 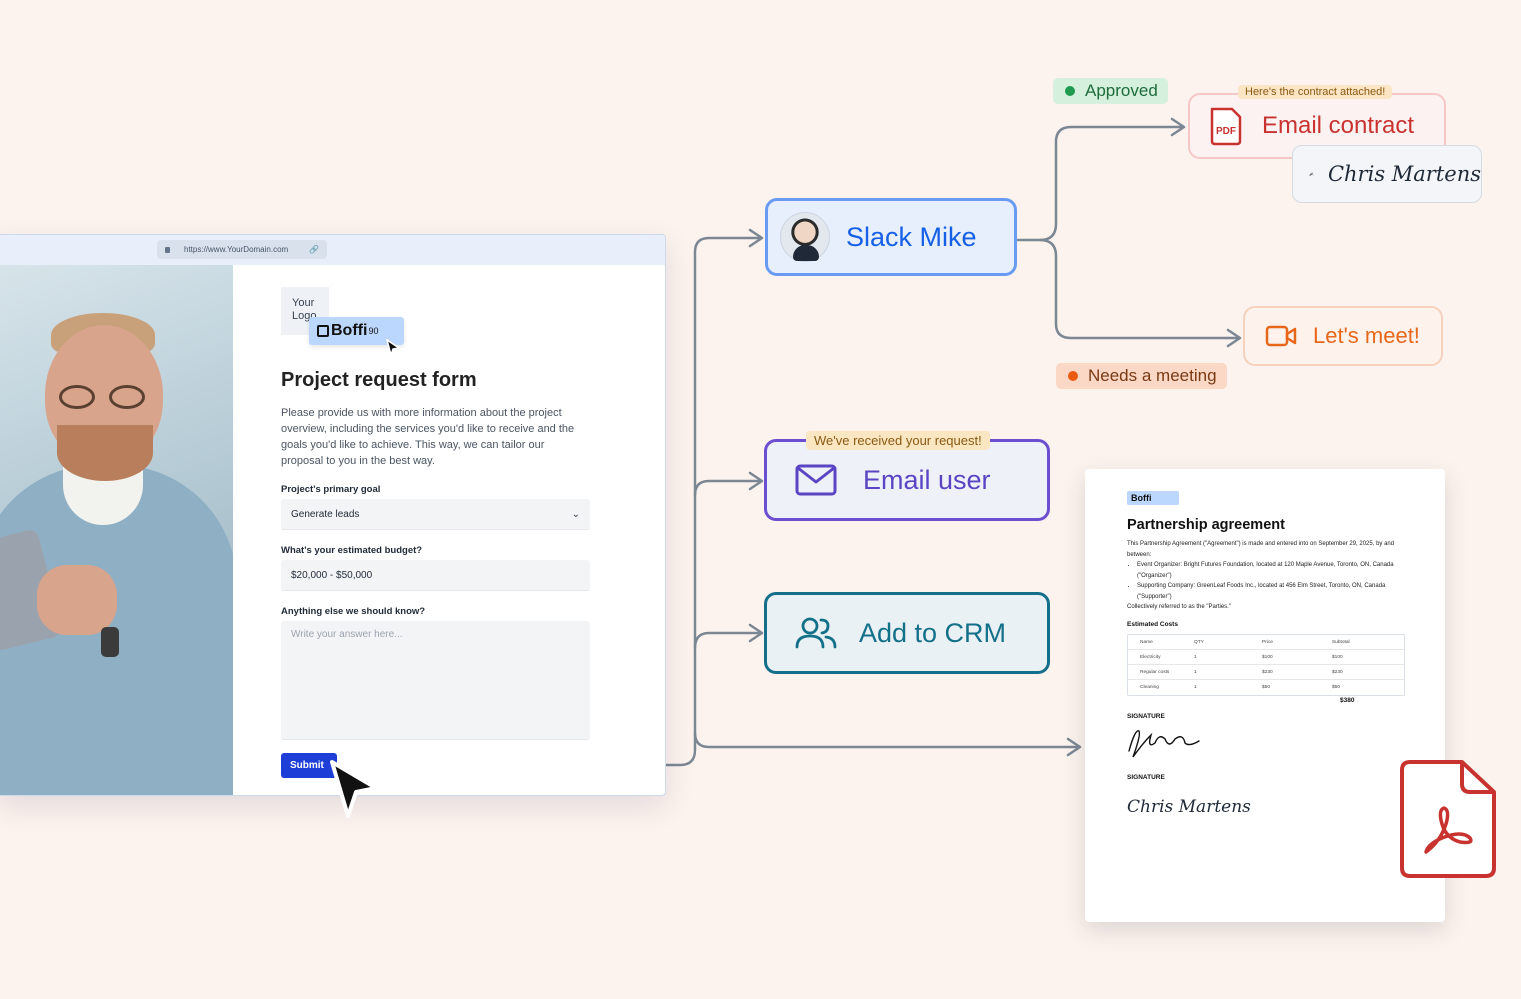 What do you see at coordinates (1311, 174) in the screenshot?
I see `signature-pen-icon` at bounding box center [1311, 174].